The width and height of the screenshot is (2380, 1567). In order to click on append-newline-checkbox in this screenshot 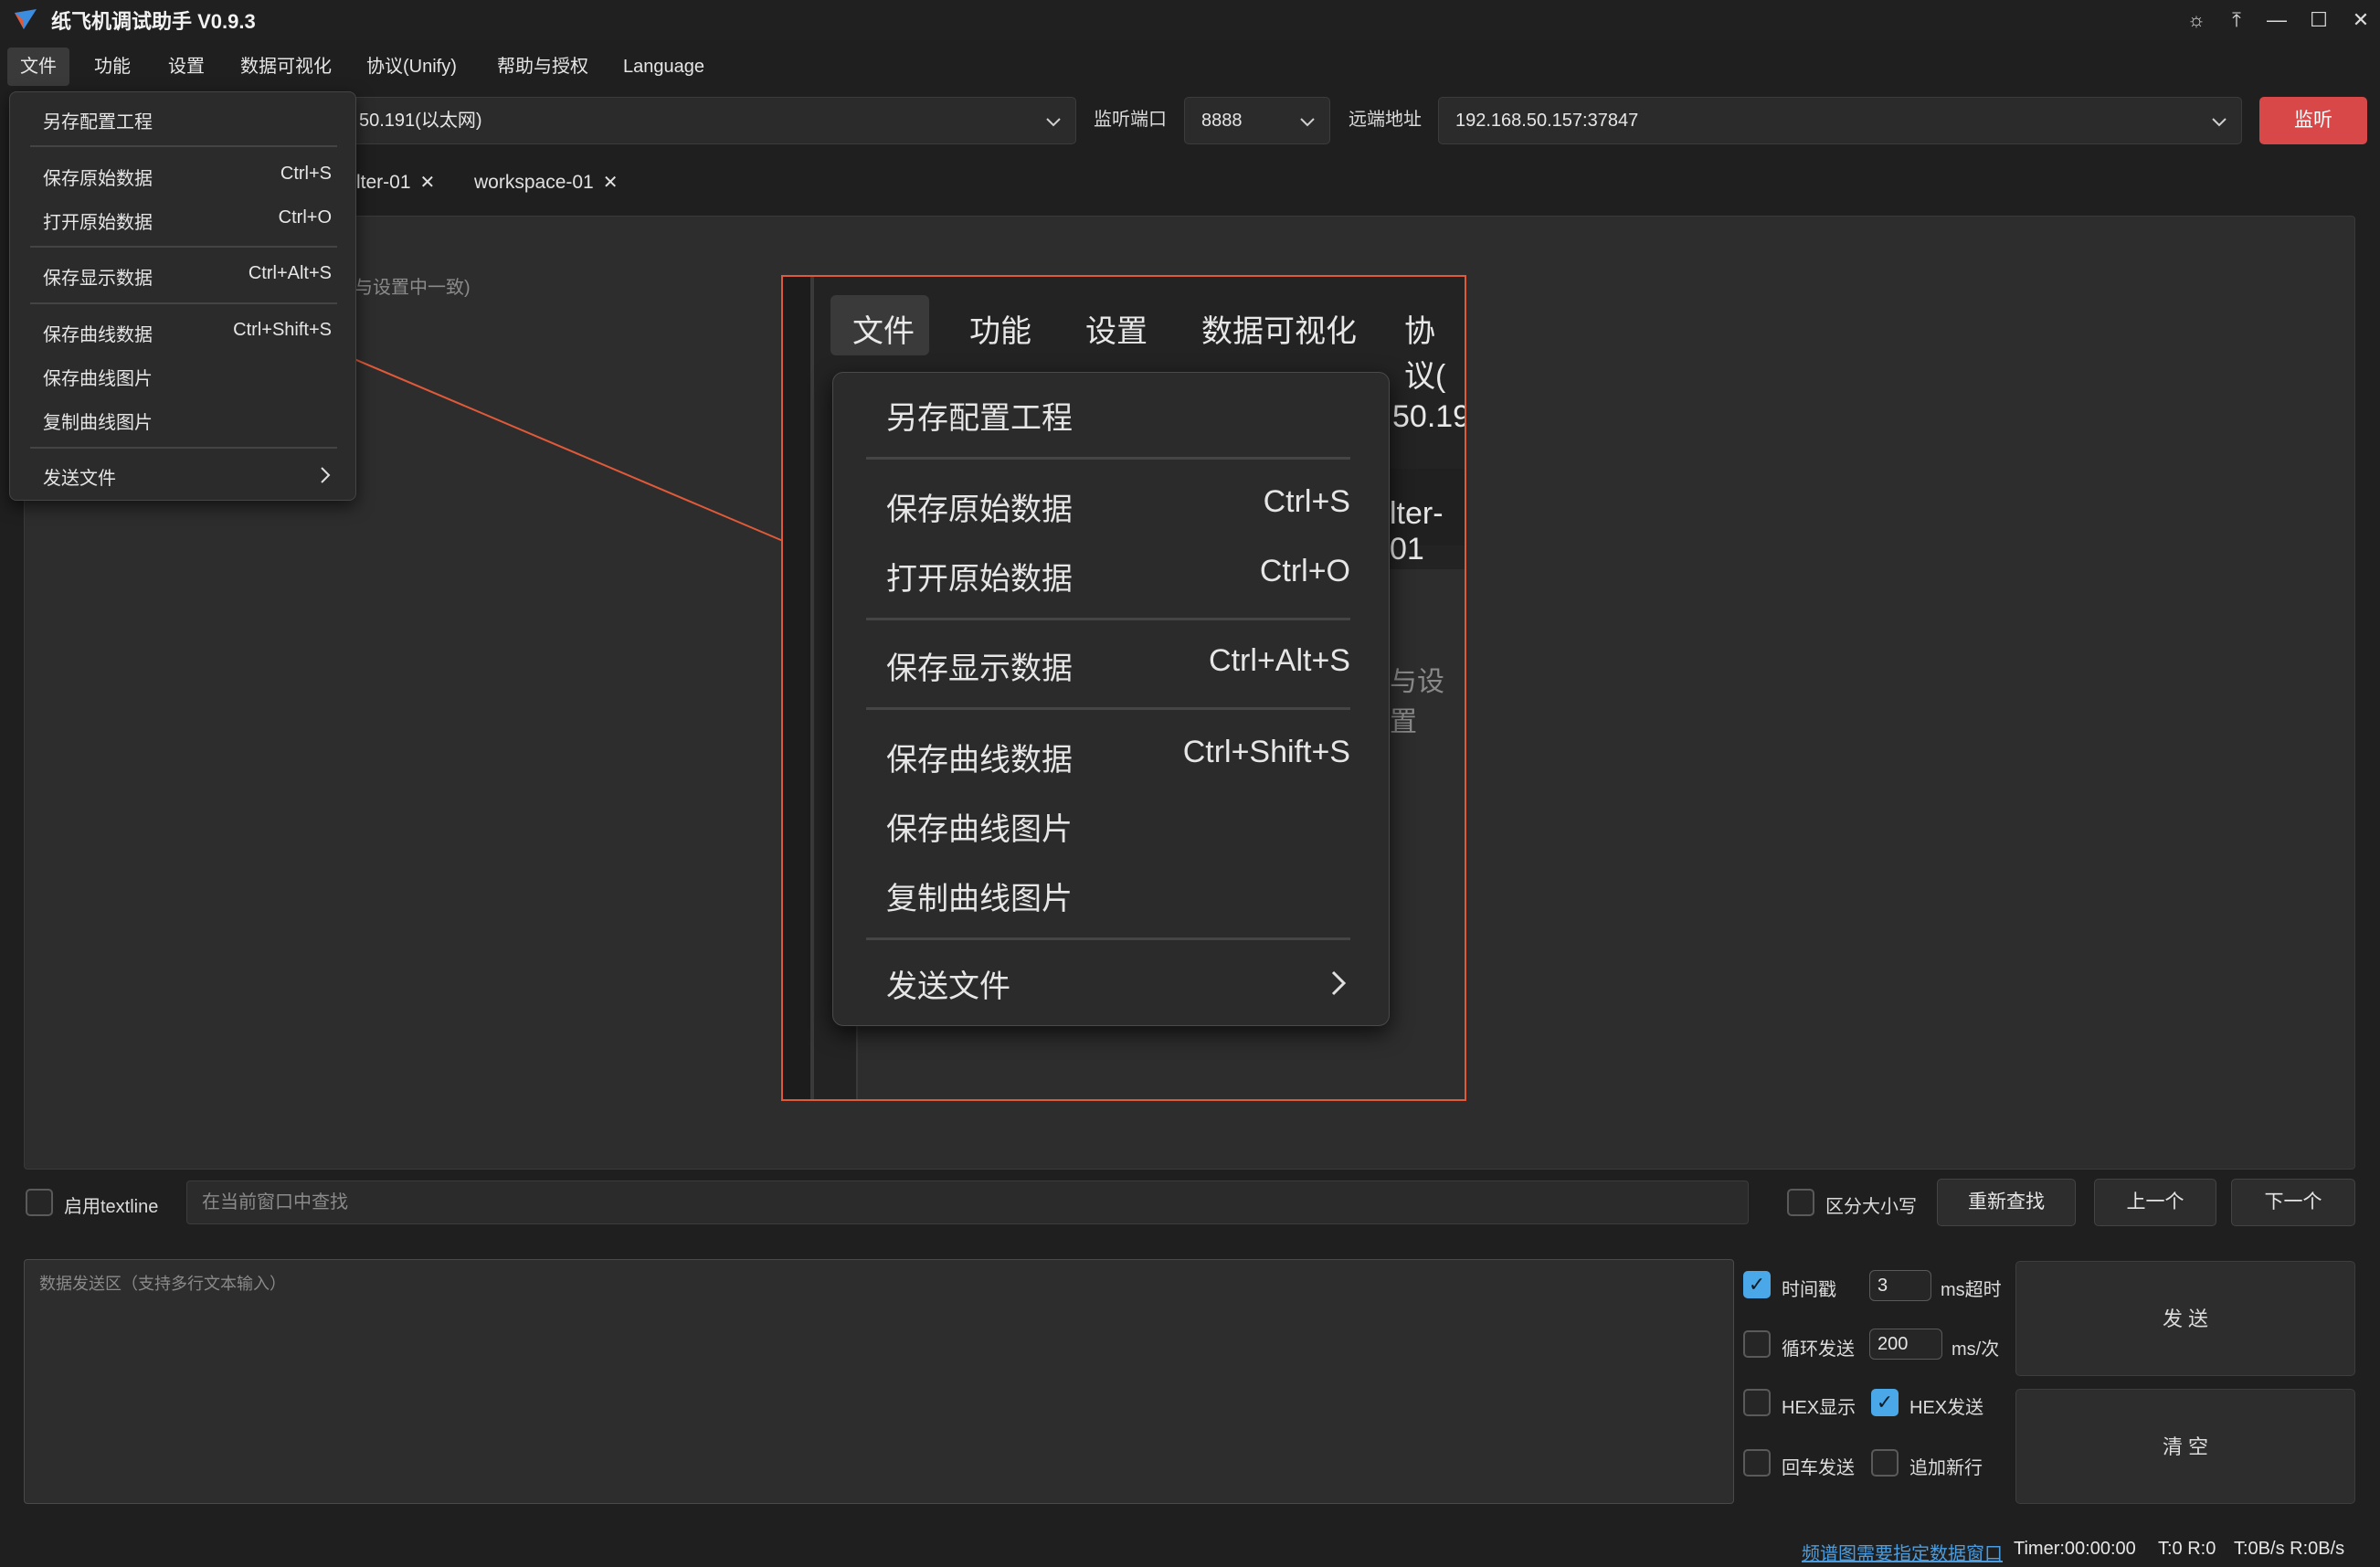, I will do `click(1885, 1463)`.